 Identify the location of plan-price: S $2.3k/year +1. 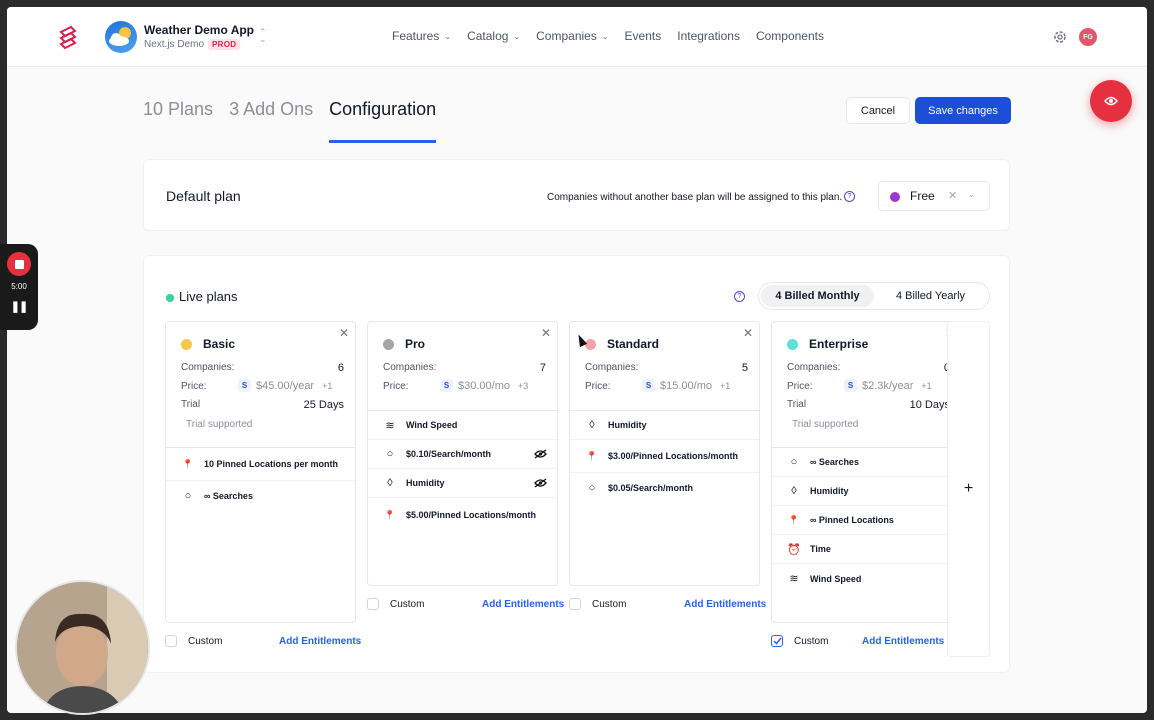
(888, 385).